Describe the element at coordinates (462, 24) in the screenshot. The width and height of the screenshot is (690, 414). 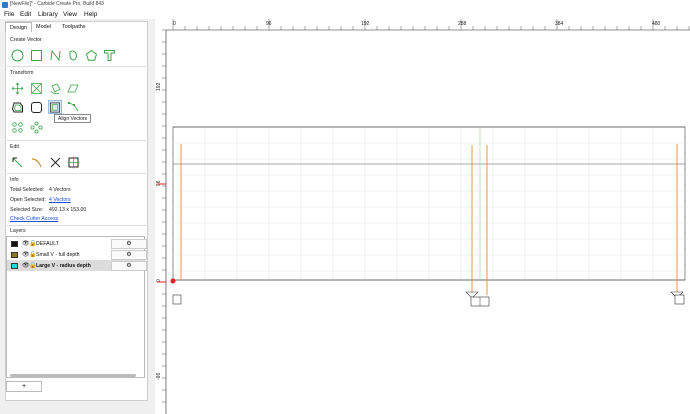
I see `ruler-label-top: 288` at that location.